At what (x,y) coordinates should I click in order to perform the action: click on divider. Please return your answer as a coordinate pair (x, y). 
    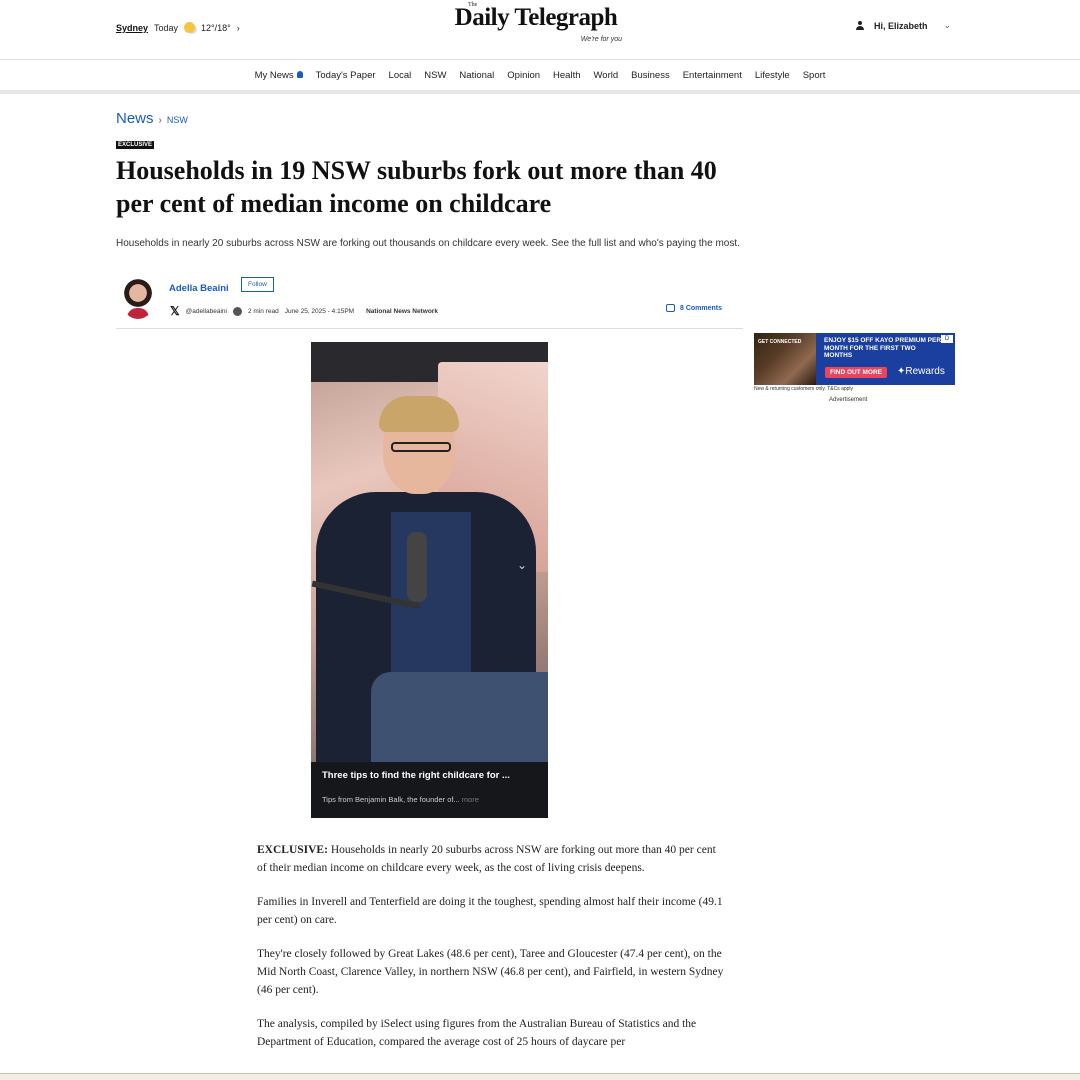
    Looking at the image, I should click on (429, 328).